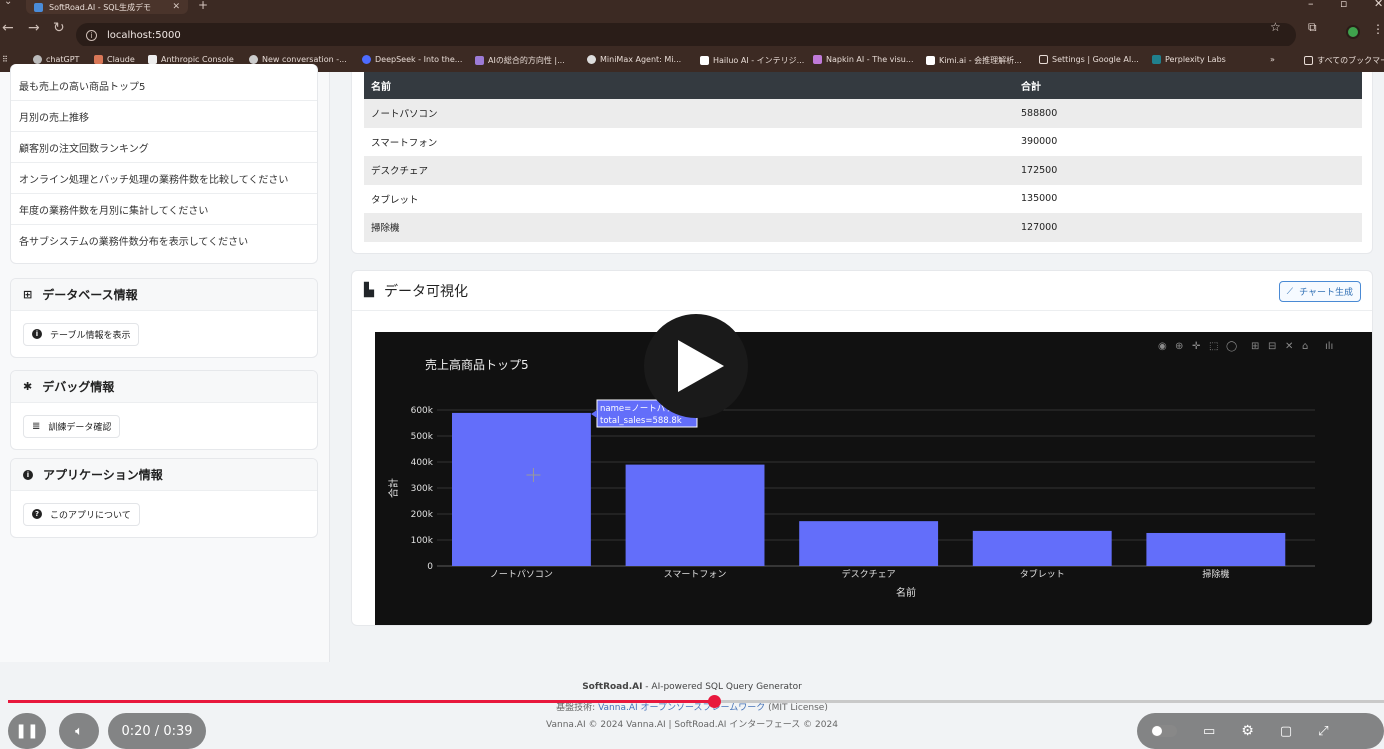 This screenshot has width=1384, height=749. I want to click on table-row: スマートフォン 390000, so click(863, 141).